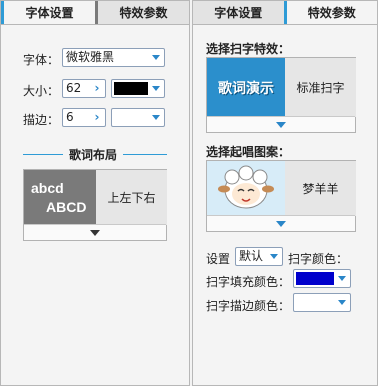 The width and height of the screenshot is (378, 386). Describe the element at coordinates (318, 259) in the screenshot. I see `scan-color-label: 扫字颜色：` at that location.